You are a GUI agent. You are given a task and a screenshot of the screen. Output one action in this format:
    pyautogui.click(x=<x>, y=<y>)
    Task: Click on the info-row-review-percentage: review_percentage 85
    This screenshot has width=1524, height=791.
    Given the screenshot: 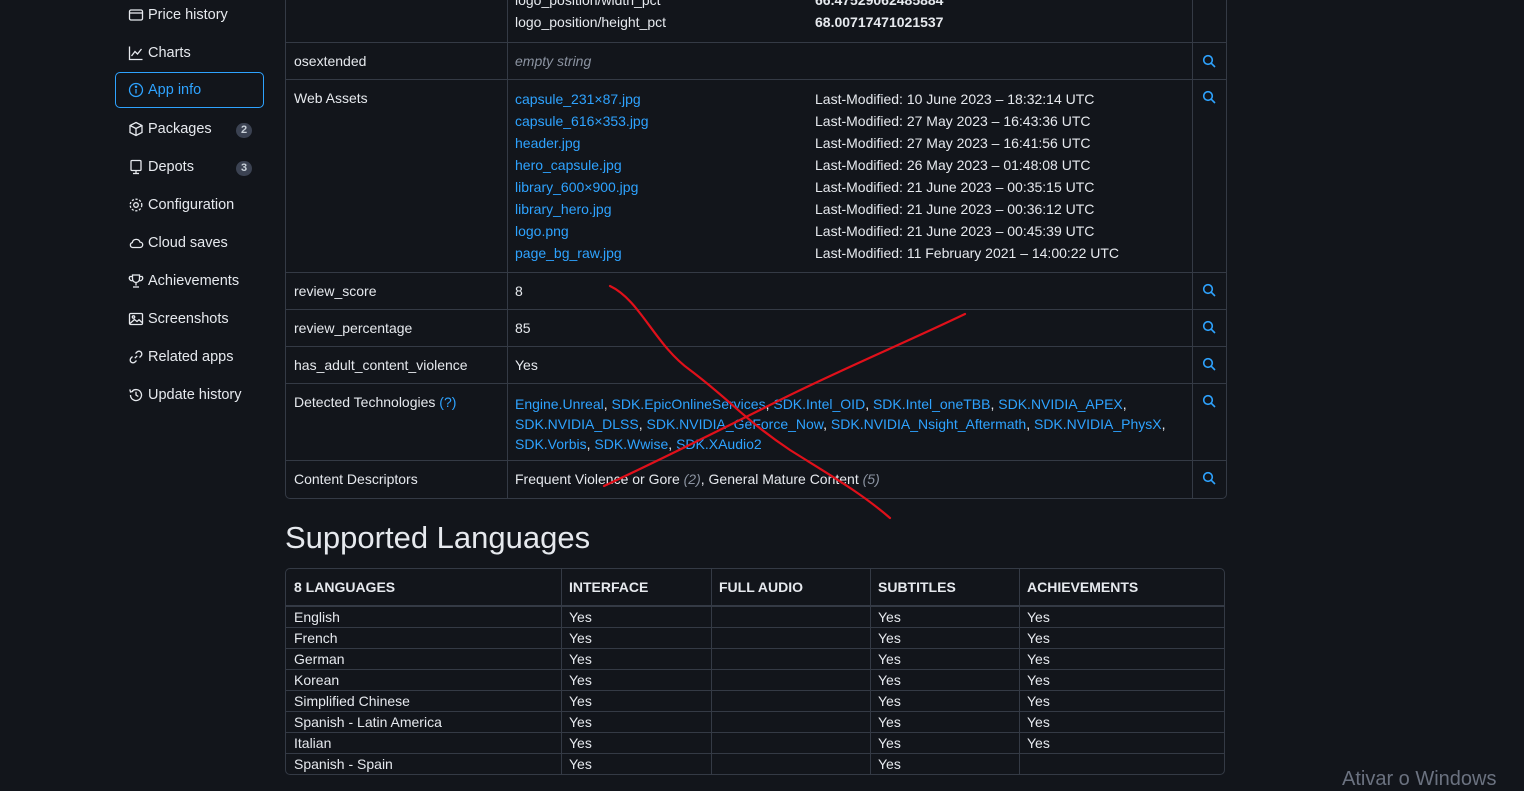 What is the action you would take?
    pyautogui.click(x=756, y=328)
    